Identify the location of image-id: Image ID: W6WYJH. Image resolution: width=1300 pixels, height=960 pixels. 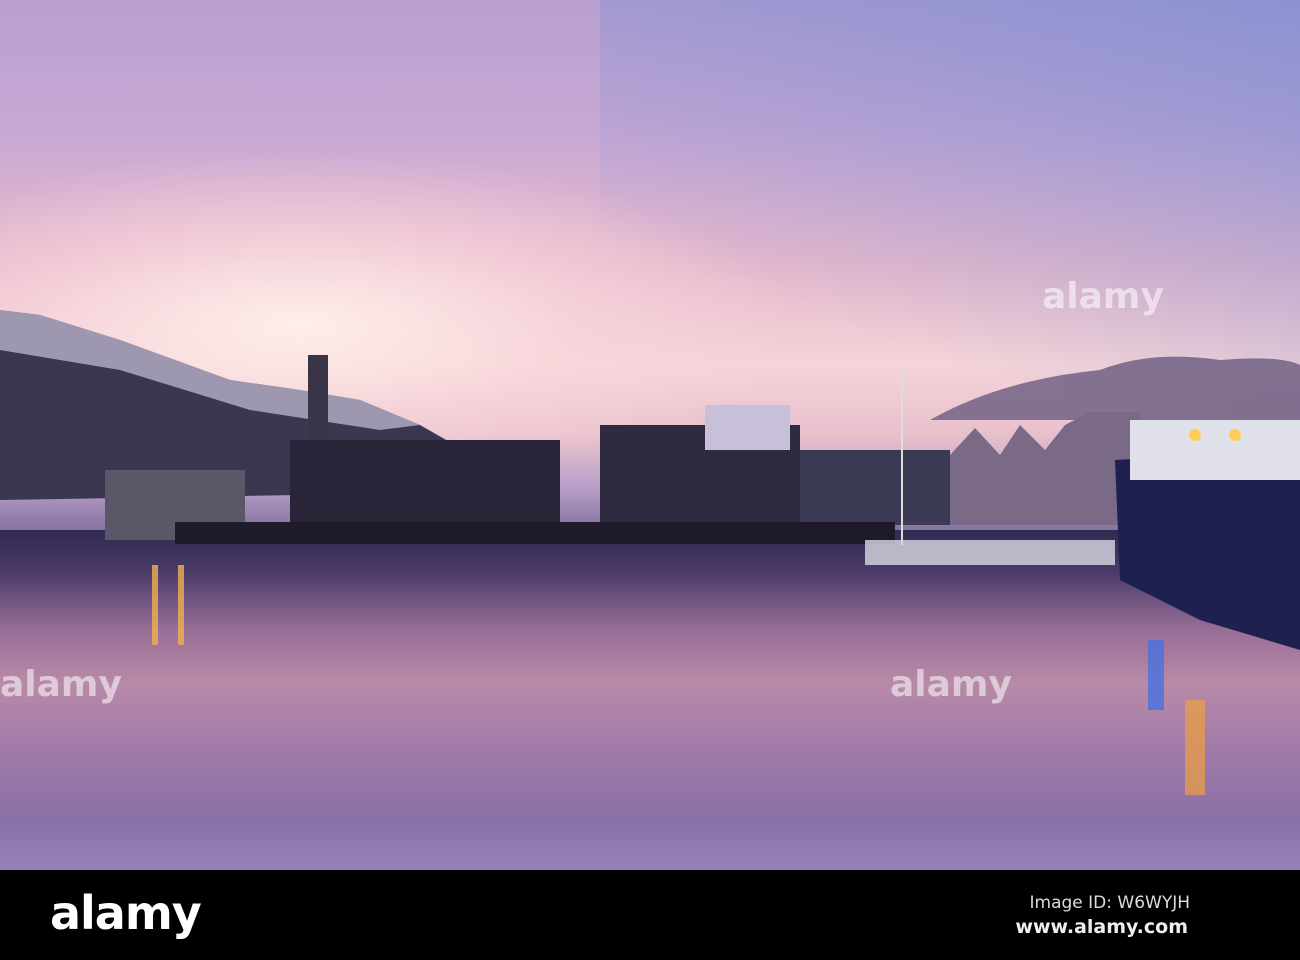
(1110, 903).